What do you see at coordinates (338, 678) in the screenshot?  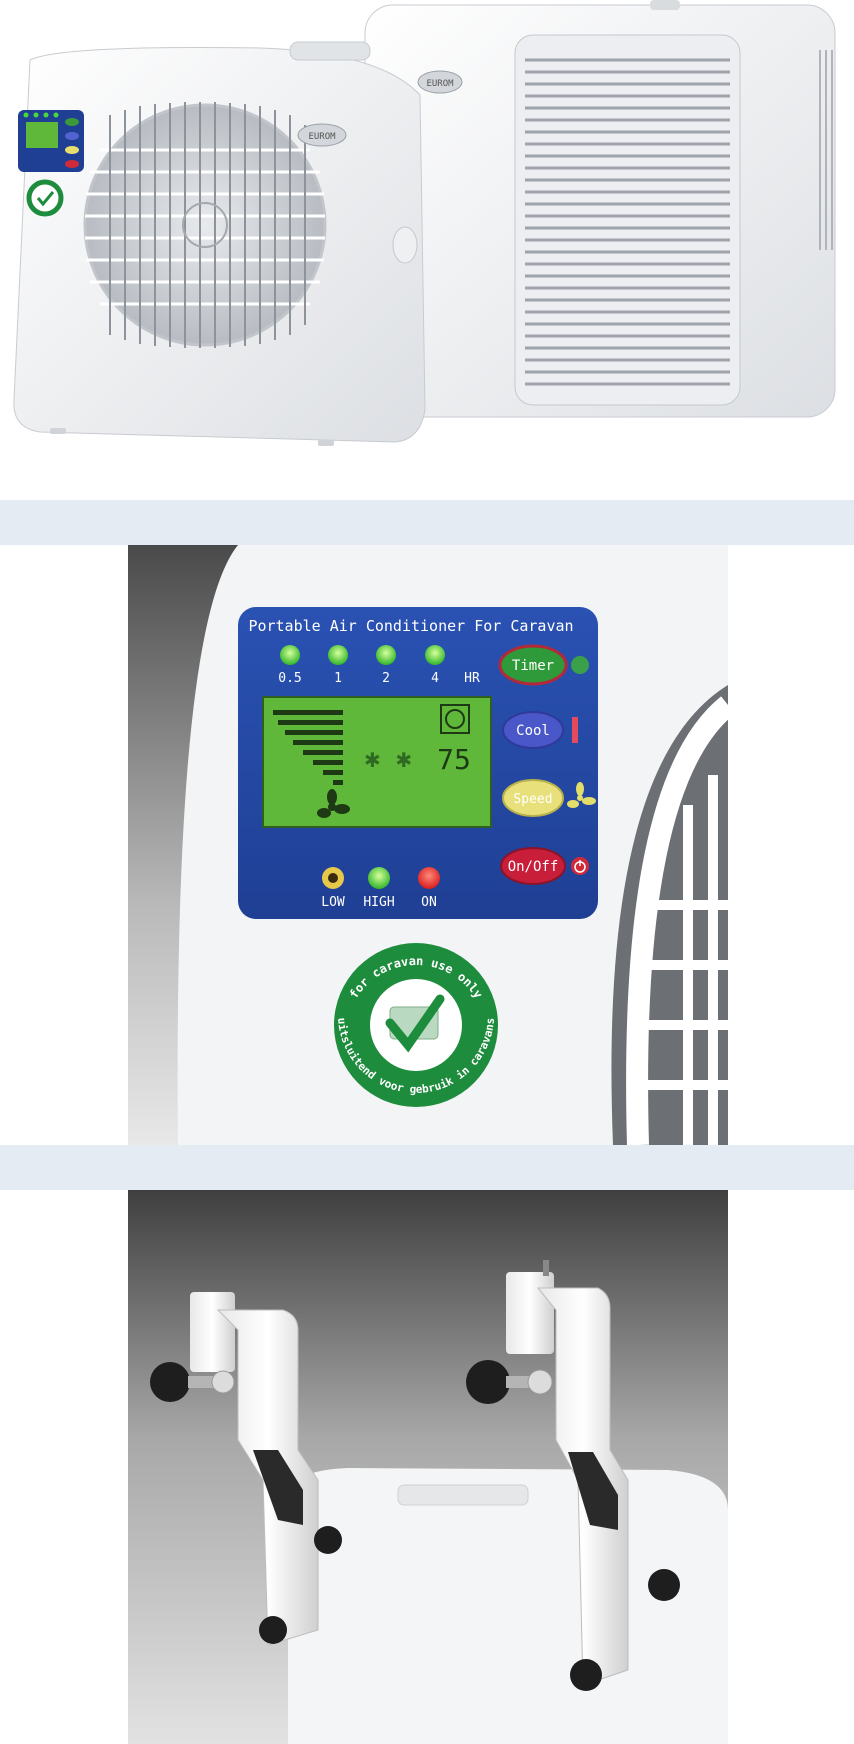 I see `timer-label-1: 1` at bounding box center [338, 678].